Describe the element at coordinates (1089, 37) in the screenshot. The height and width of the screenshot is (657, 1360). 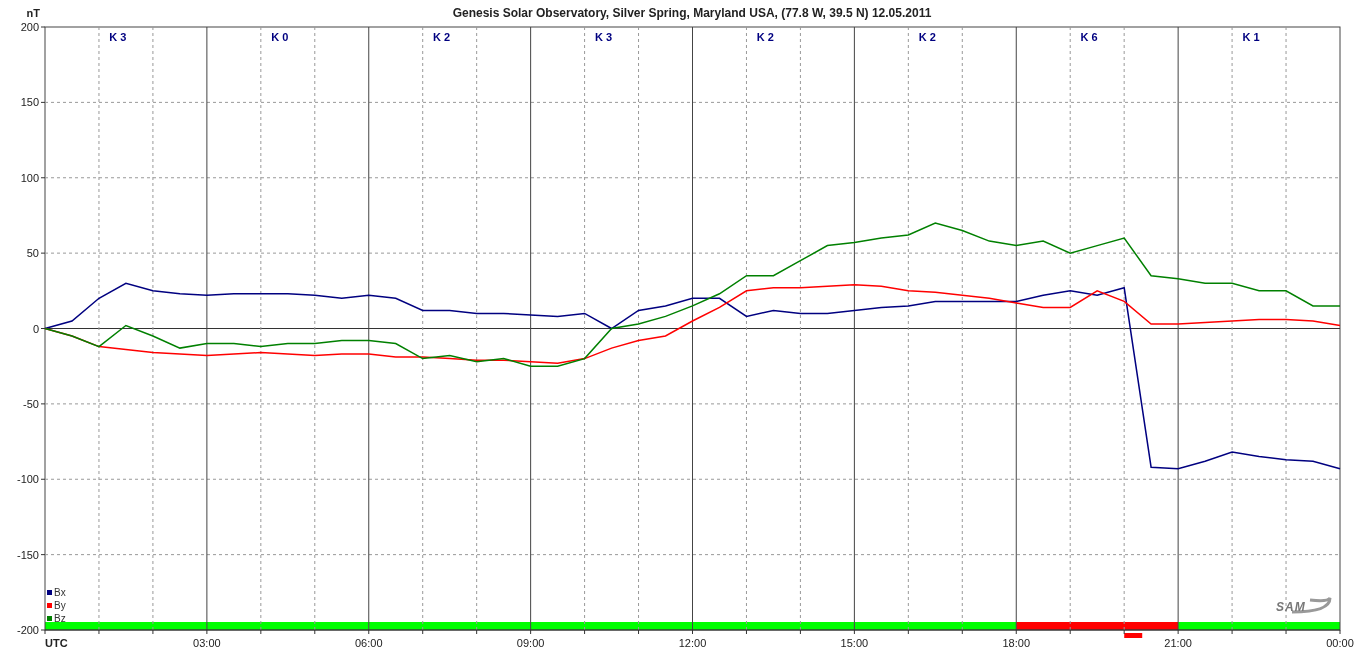
I see `k-index-label: K 6` at that location.